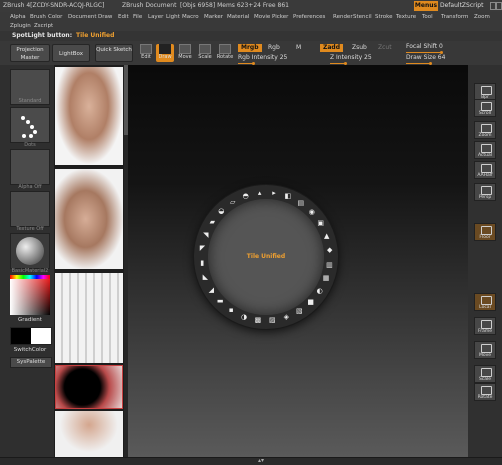 The width and height of the screenshot is (502, 465). I want to click on spotlight-tool-icon: ◧, so click(288, 196).